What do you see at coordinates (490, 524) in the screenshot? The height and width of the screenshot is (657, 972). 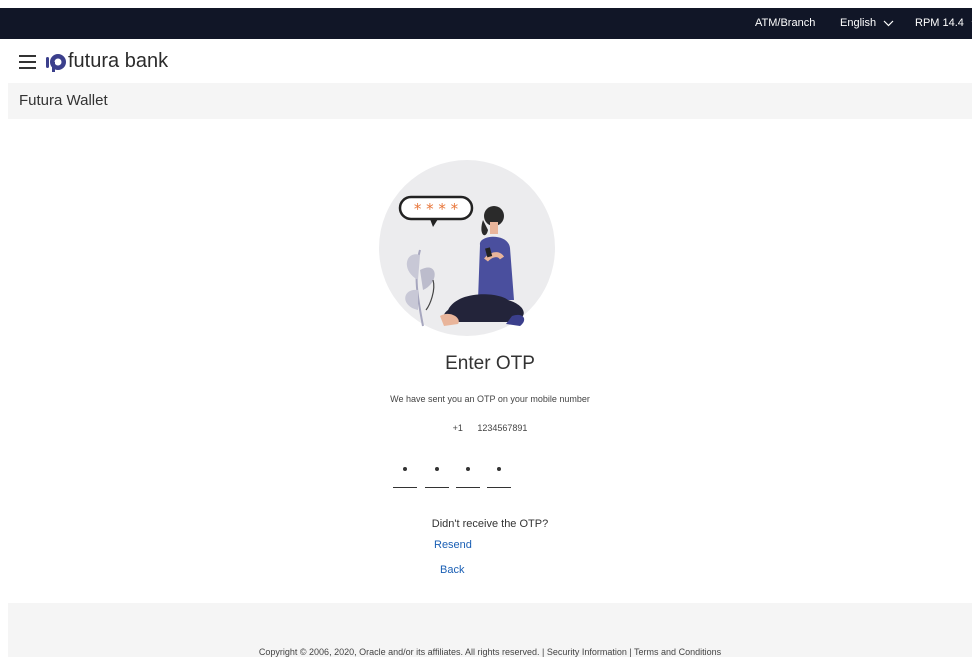 I see `resend-prompt: Didn't receive the OTP?` at bounding box center [490, 524].